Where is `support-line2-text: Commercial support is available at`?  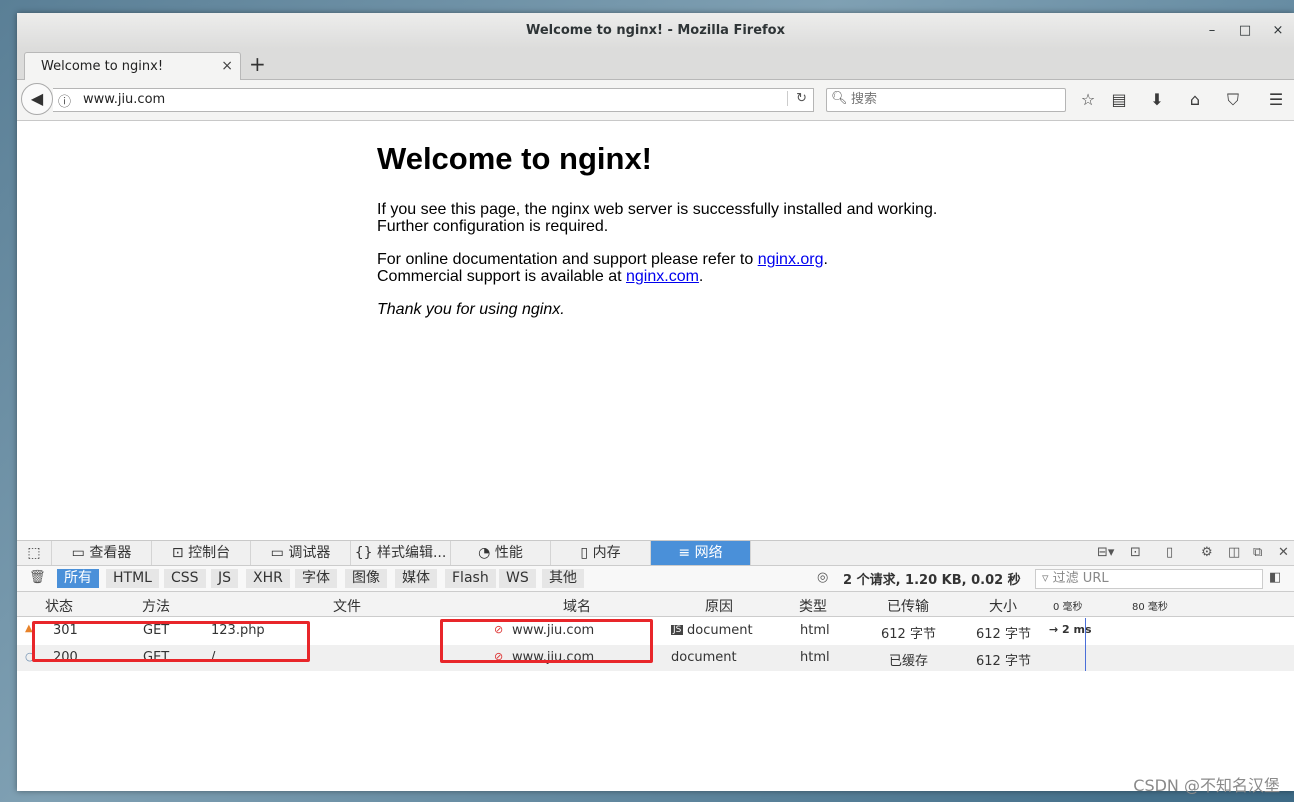 support-line2-text: Commercial support is available at is located at coordinates (501, 276).